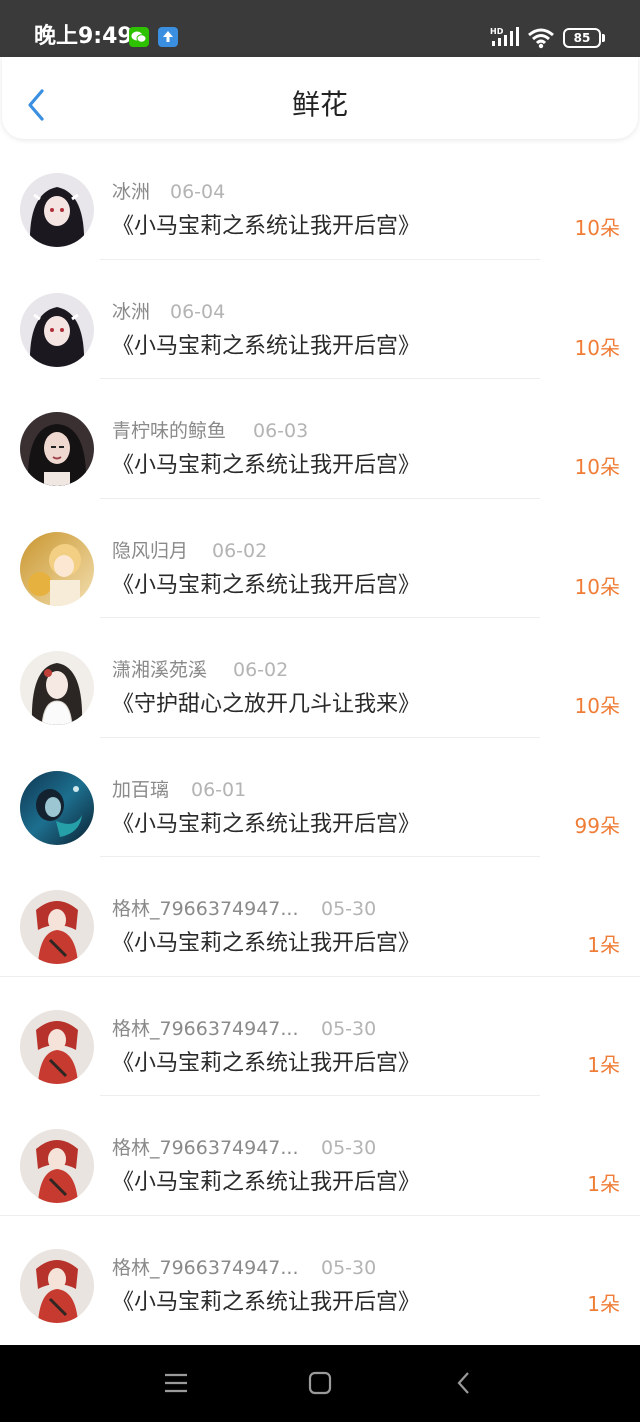  Describe the element at coordinates (320, 797) in the screenshot. I see `list-item: 加百璃 06-01 《小马宝莉之系统让我开后宫》 99朵` at that location.